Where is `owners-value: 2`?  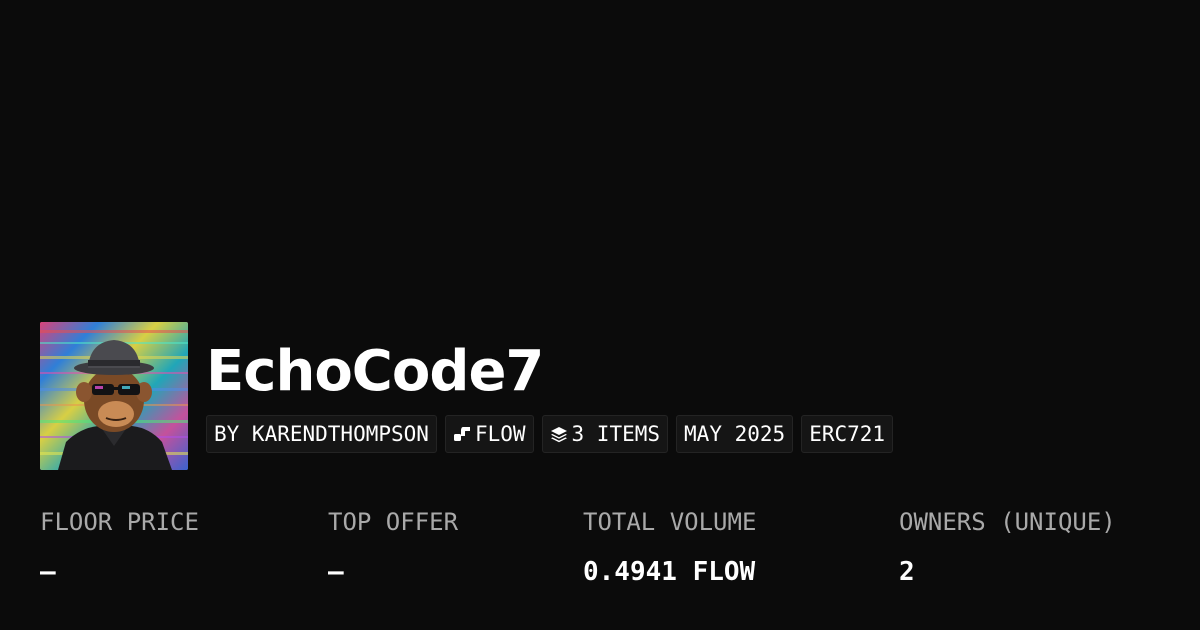 owners-value: 2 is located at coordinates (907, 572).